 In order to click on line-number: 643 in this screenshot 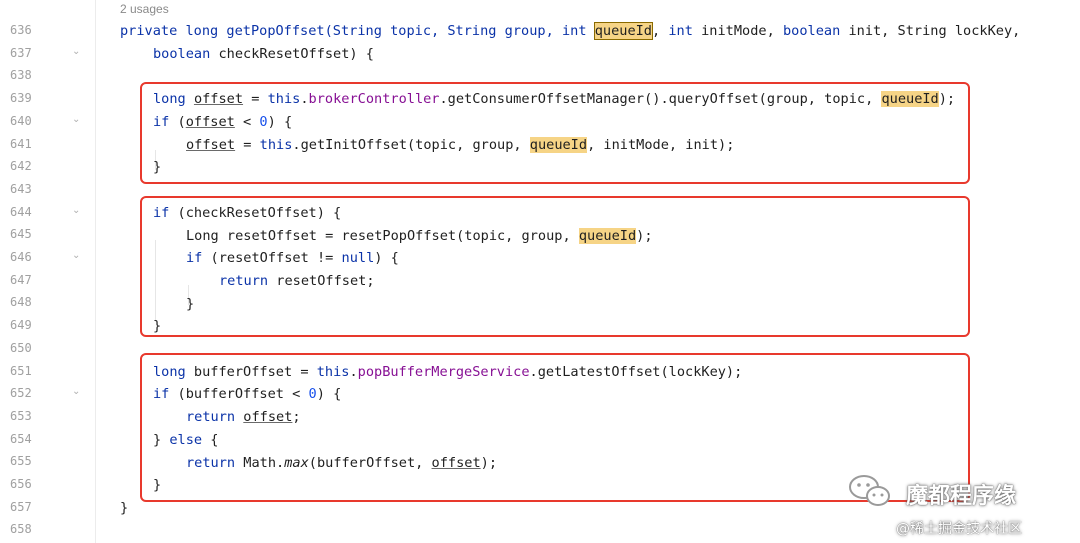, I will do `click(21, 188)`.